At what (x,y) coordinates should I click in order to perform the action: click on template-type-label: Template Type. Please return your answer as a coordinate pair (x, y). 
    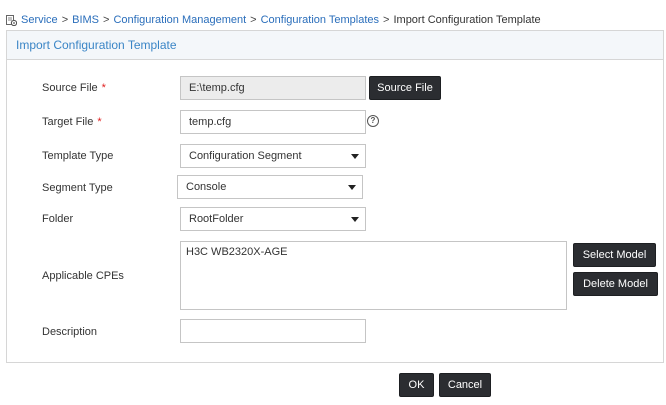
    Looking at the image, I should click on (78, 156).